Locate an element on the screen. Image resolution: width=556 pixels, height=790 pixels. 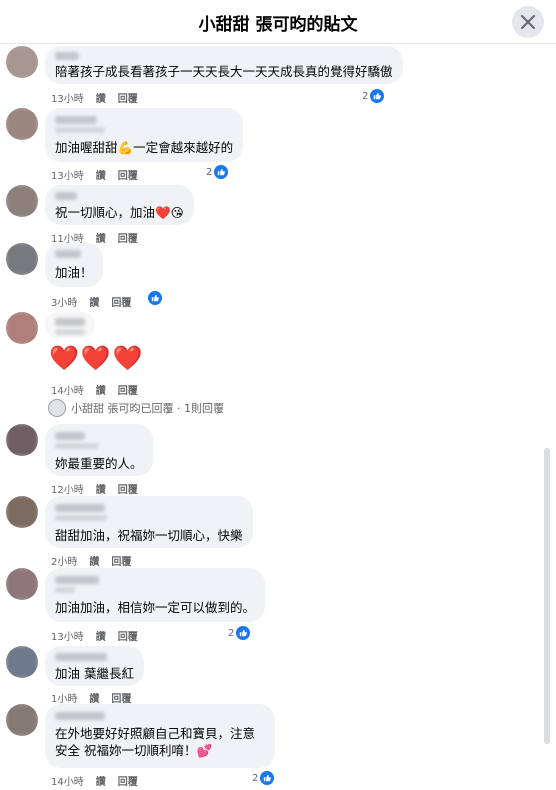
reply-summary: 小甜甜 張可昀已回覆 · 1則回覆 is located at coordinates (147, 408).